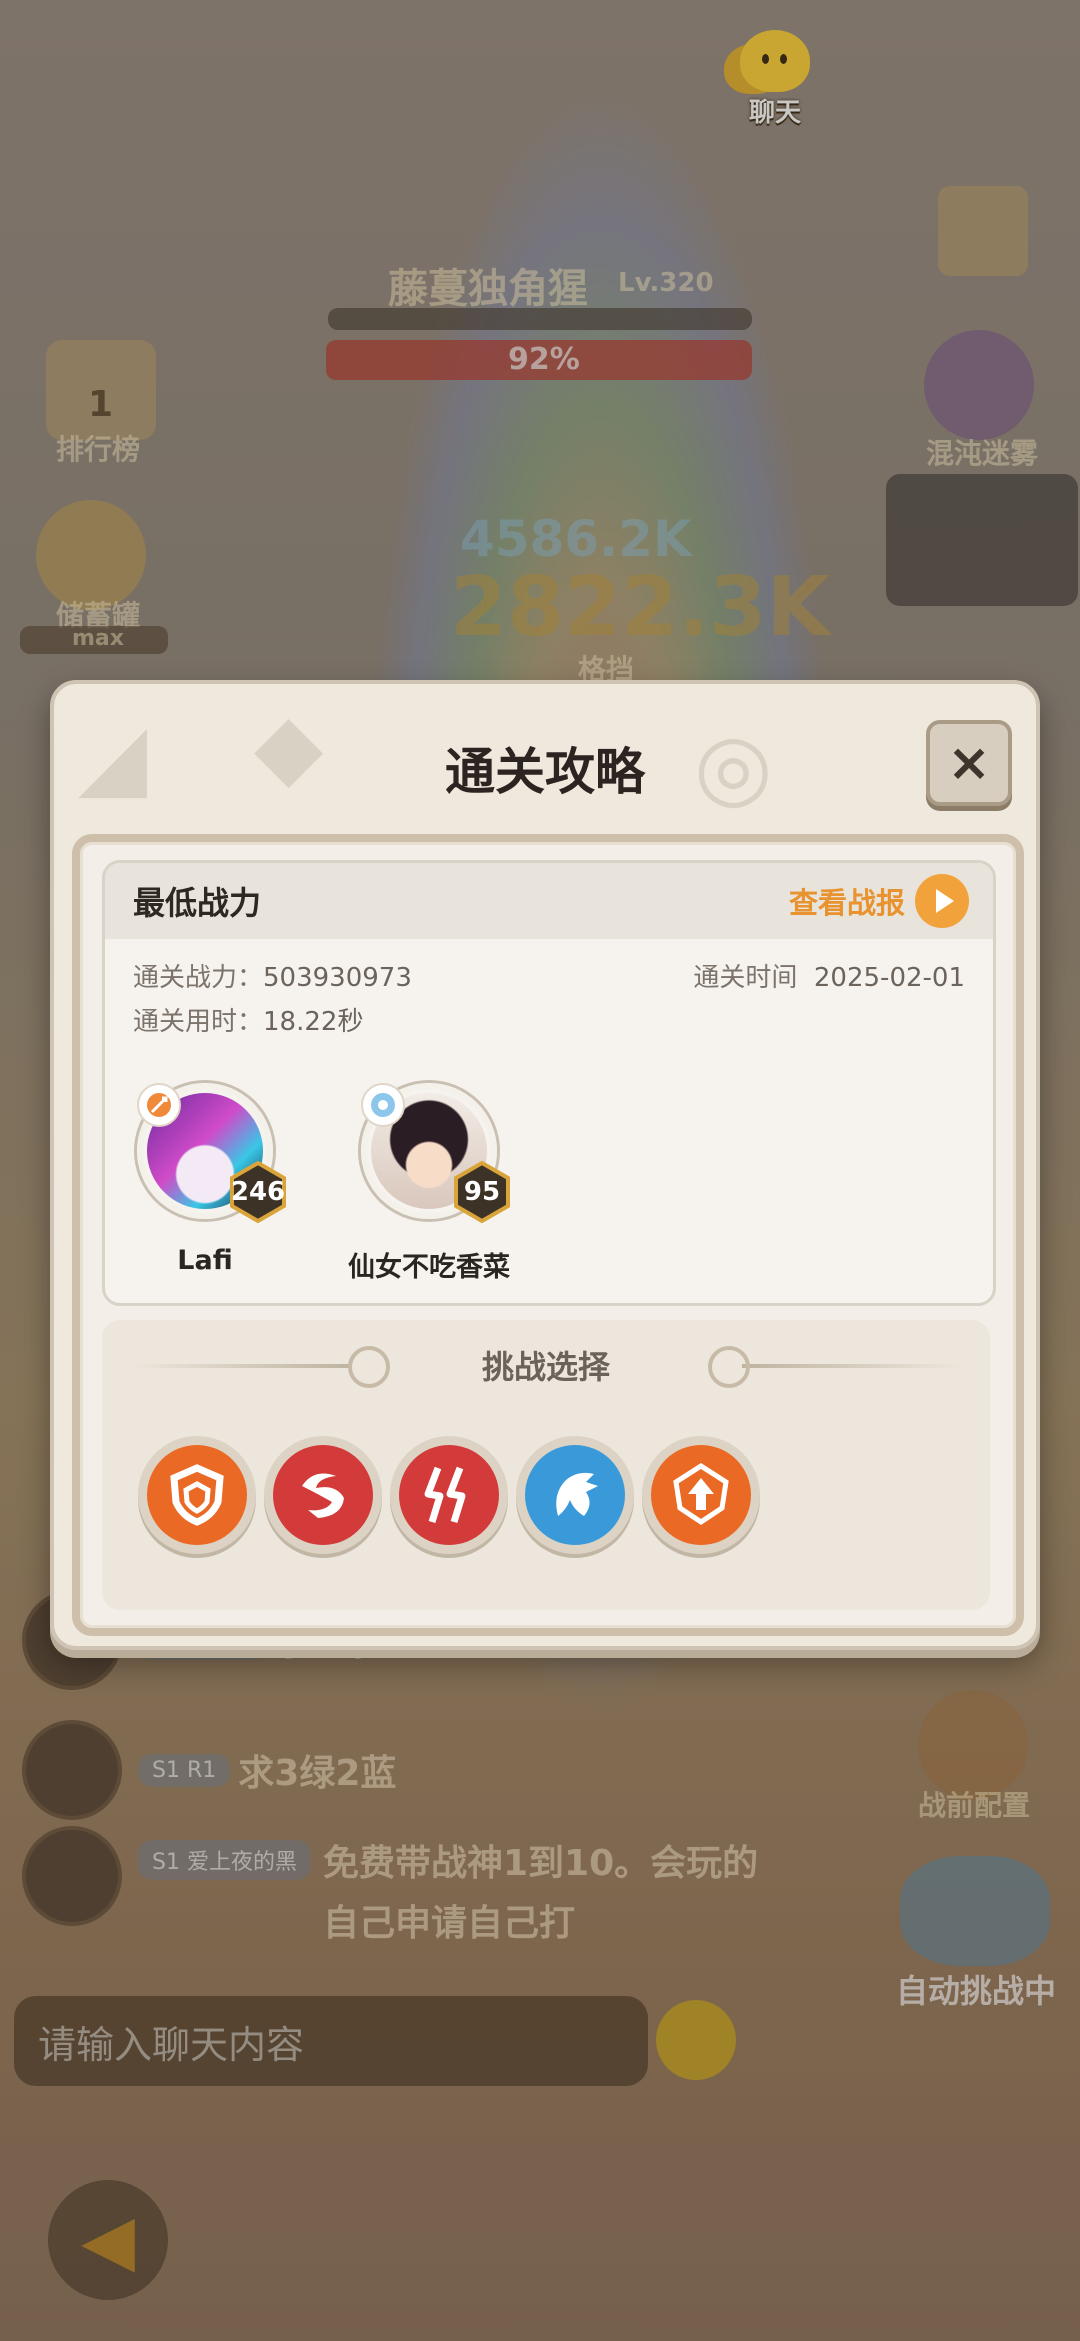  Describe the element at coordinates (211, 1153) in the screenshot. I see `avatar: 246` at that location.